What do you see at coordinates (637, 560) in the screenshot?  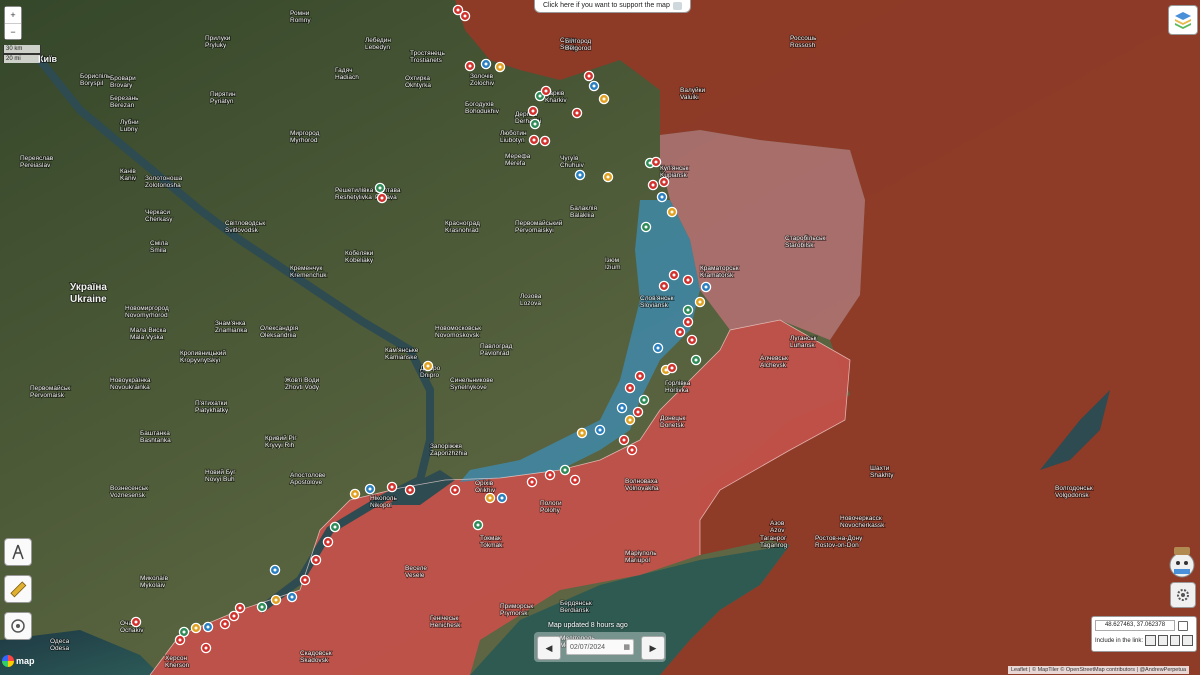 I see `city-label-en: Mariupol` at bounding box center [637, 560].